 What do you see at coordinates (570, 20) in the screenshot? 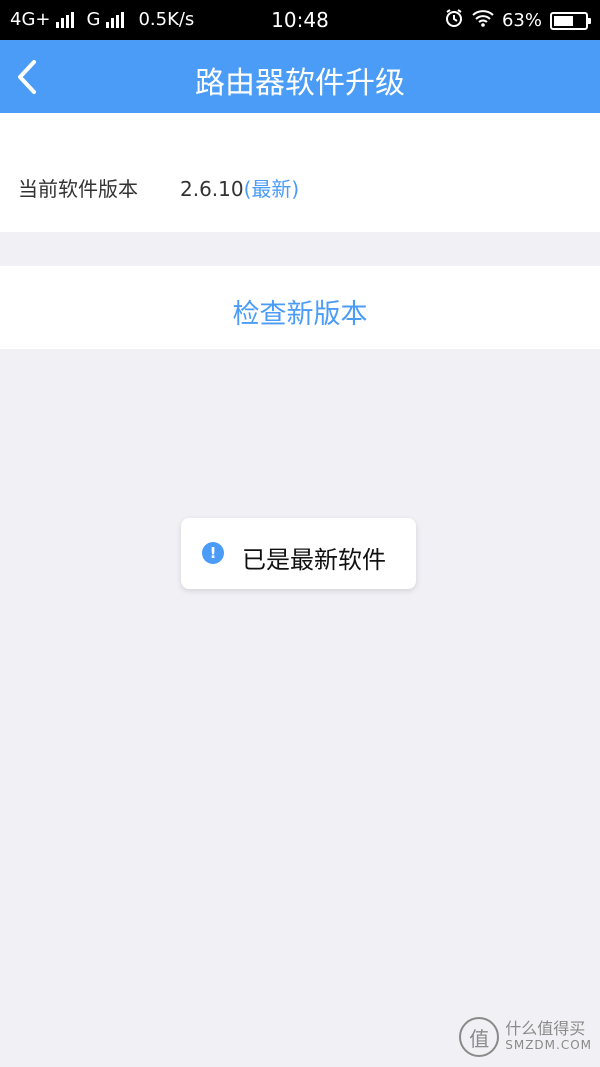
I see `battery-icon` at bounding box center [570, 20].